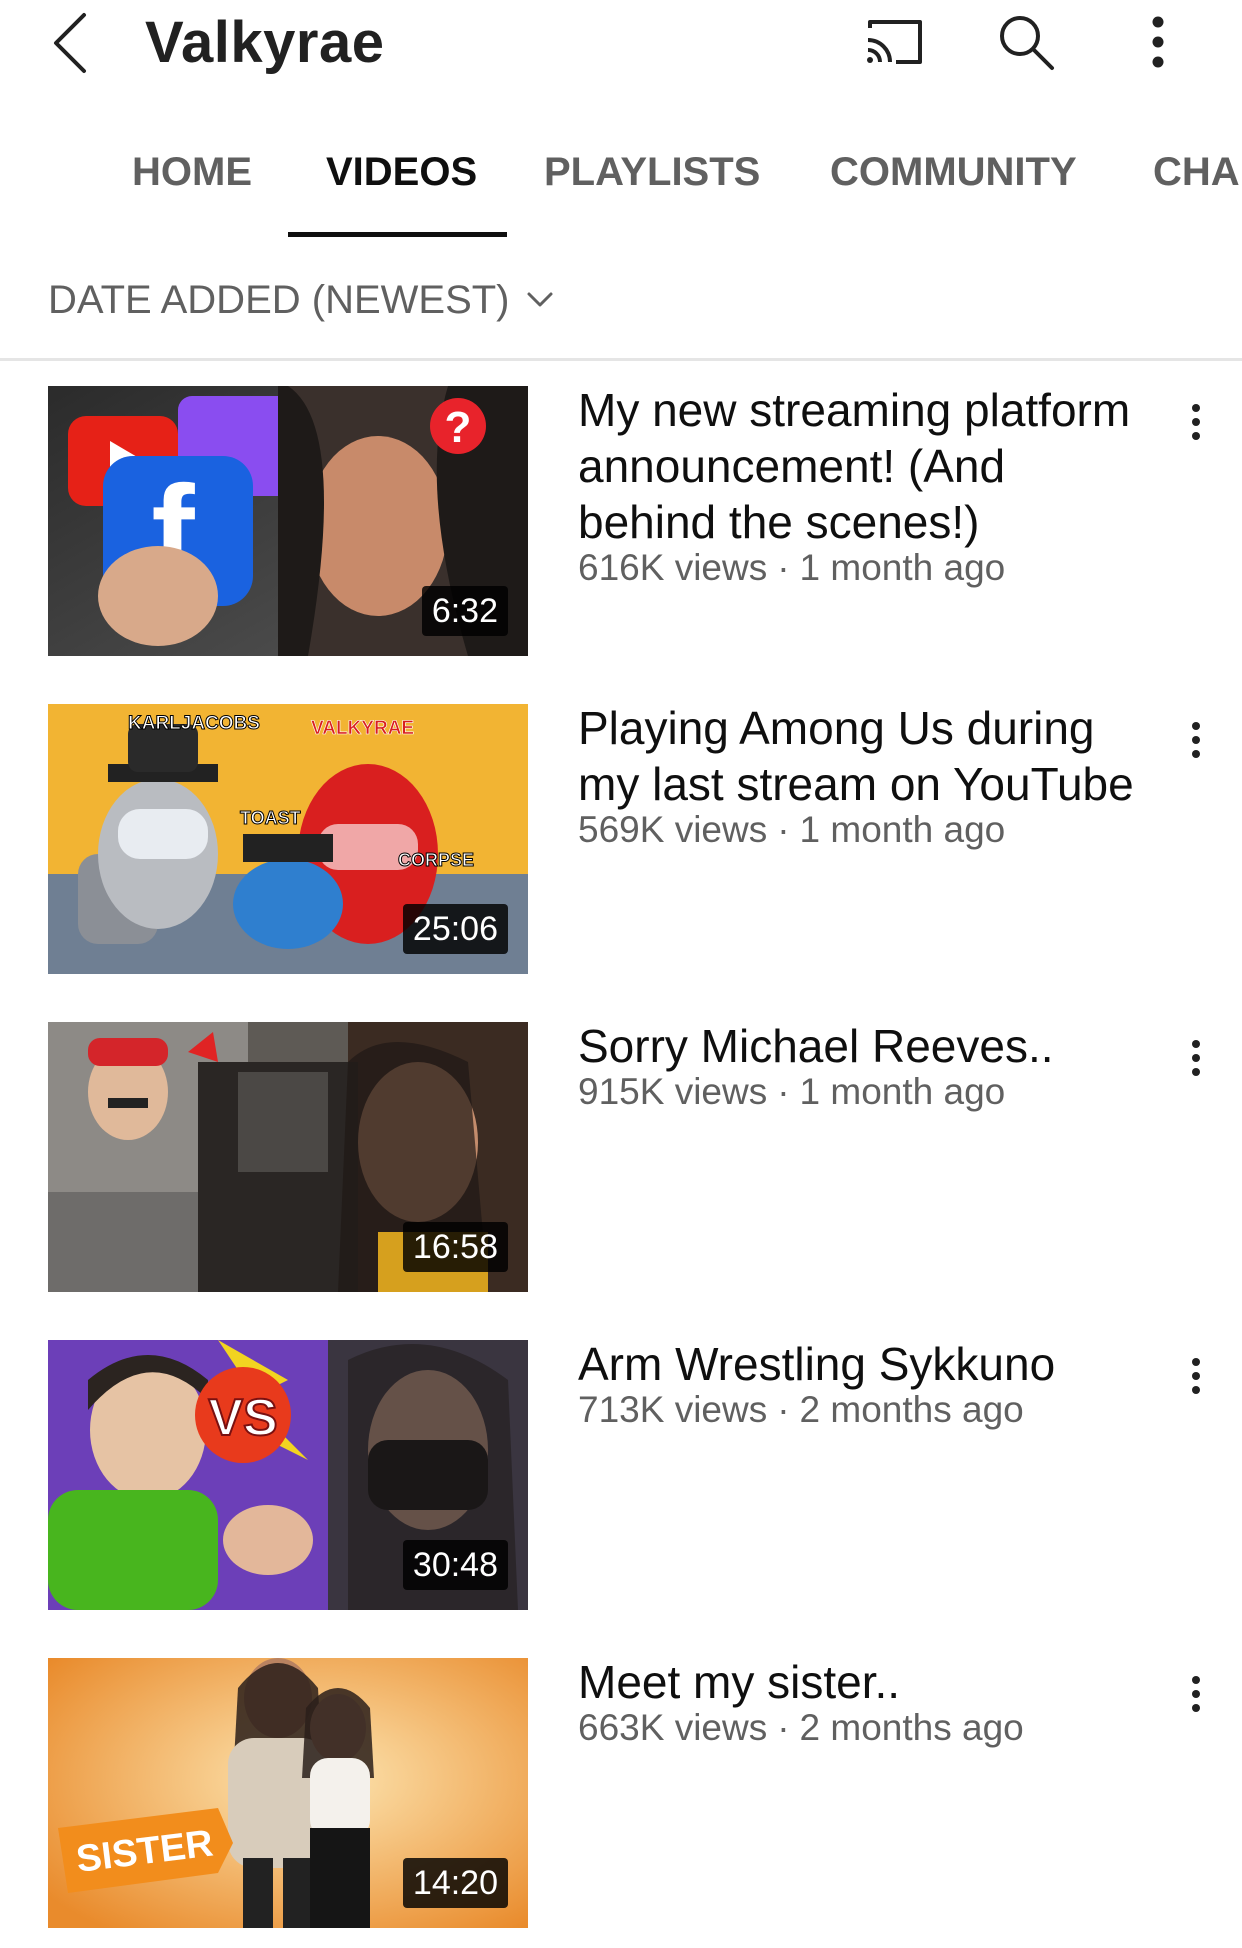 Image resolution: width=1242 pixels, height=1948 pixels. I want to click on sort-label: DATE ADDED (NEWEST), so click(279, 299).